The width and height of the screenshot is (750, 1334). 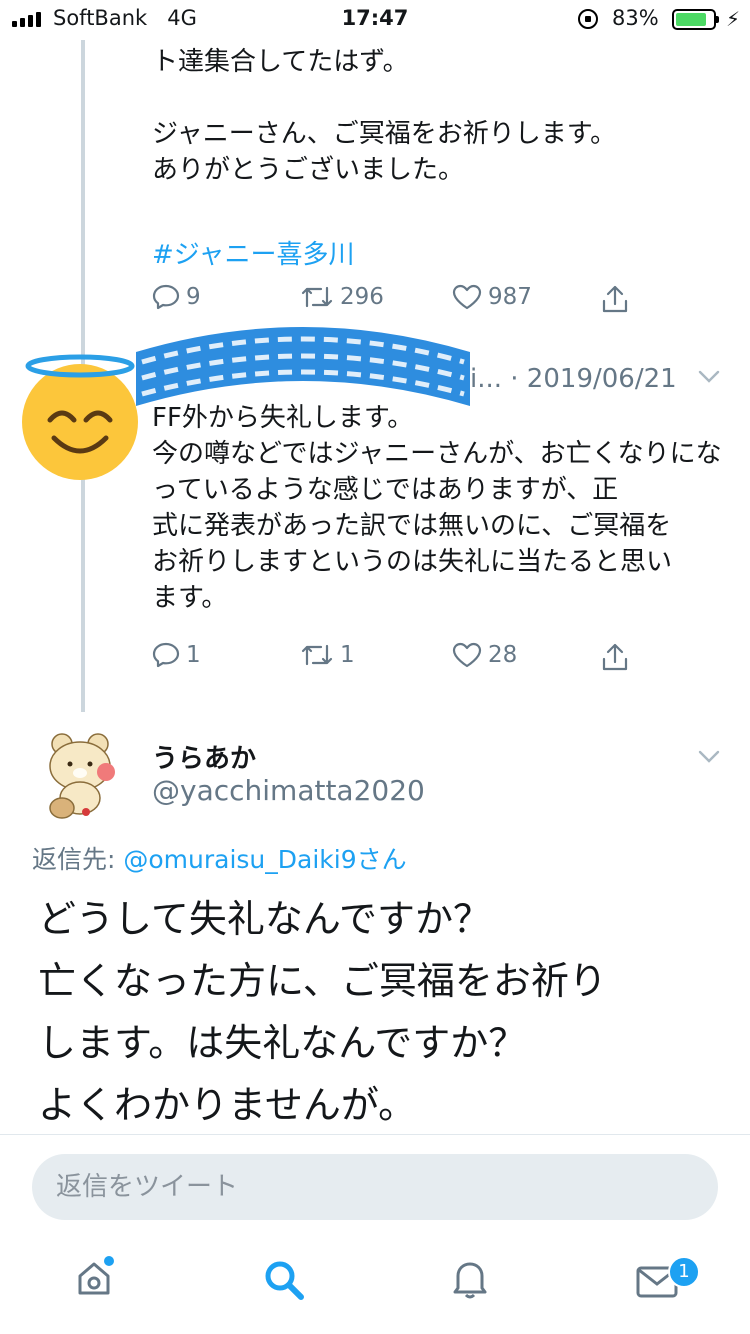 What do you see at coordinates (109, 1261) in the screenshot?
I see `home-unread-dot` at bounding box center [109, 1261].